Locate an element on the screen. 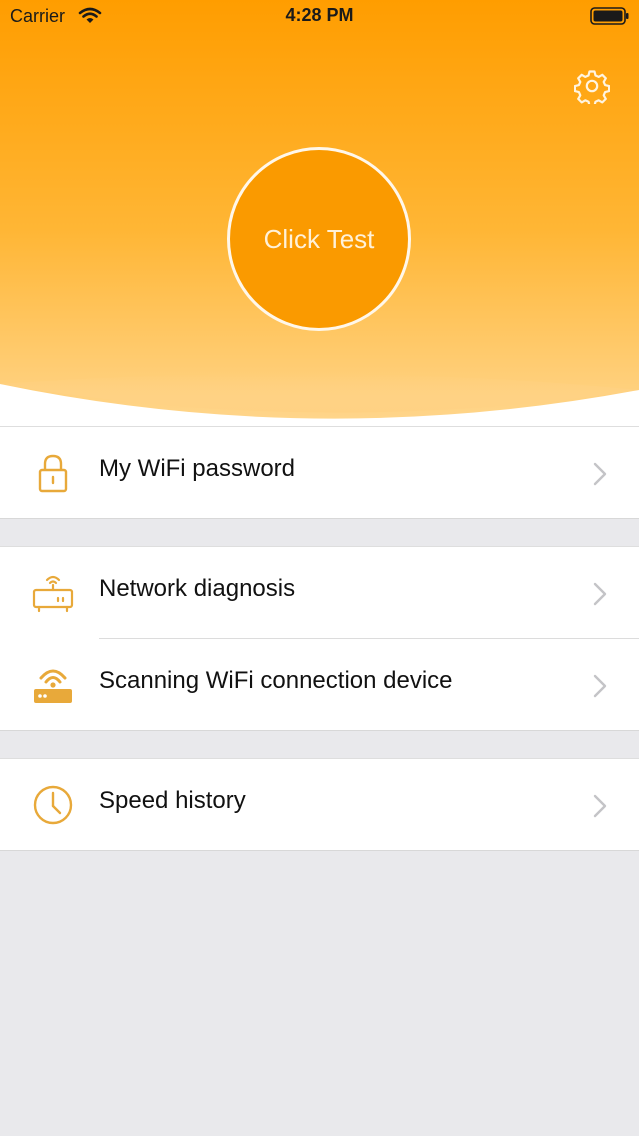 The image size is (639, 1136). clock-time: 4:28 PM is located at coordinates (319, 15).